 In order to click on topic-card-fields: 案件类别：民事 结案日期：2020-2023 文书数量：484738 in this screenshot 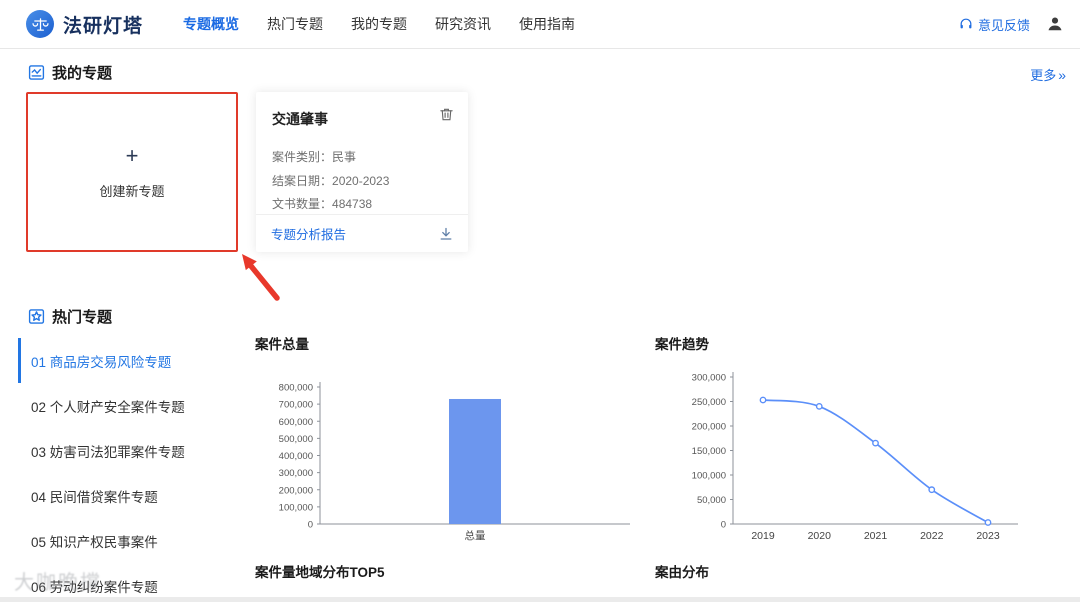, I will do `click(330, 181)`.